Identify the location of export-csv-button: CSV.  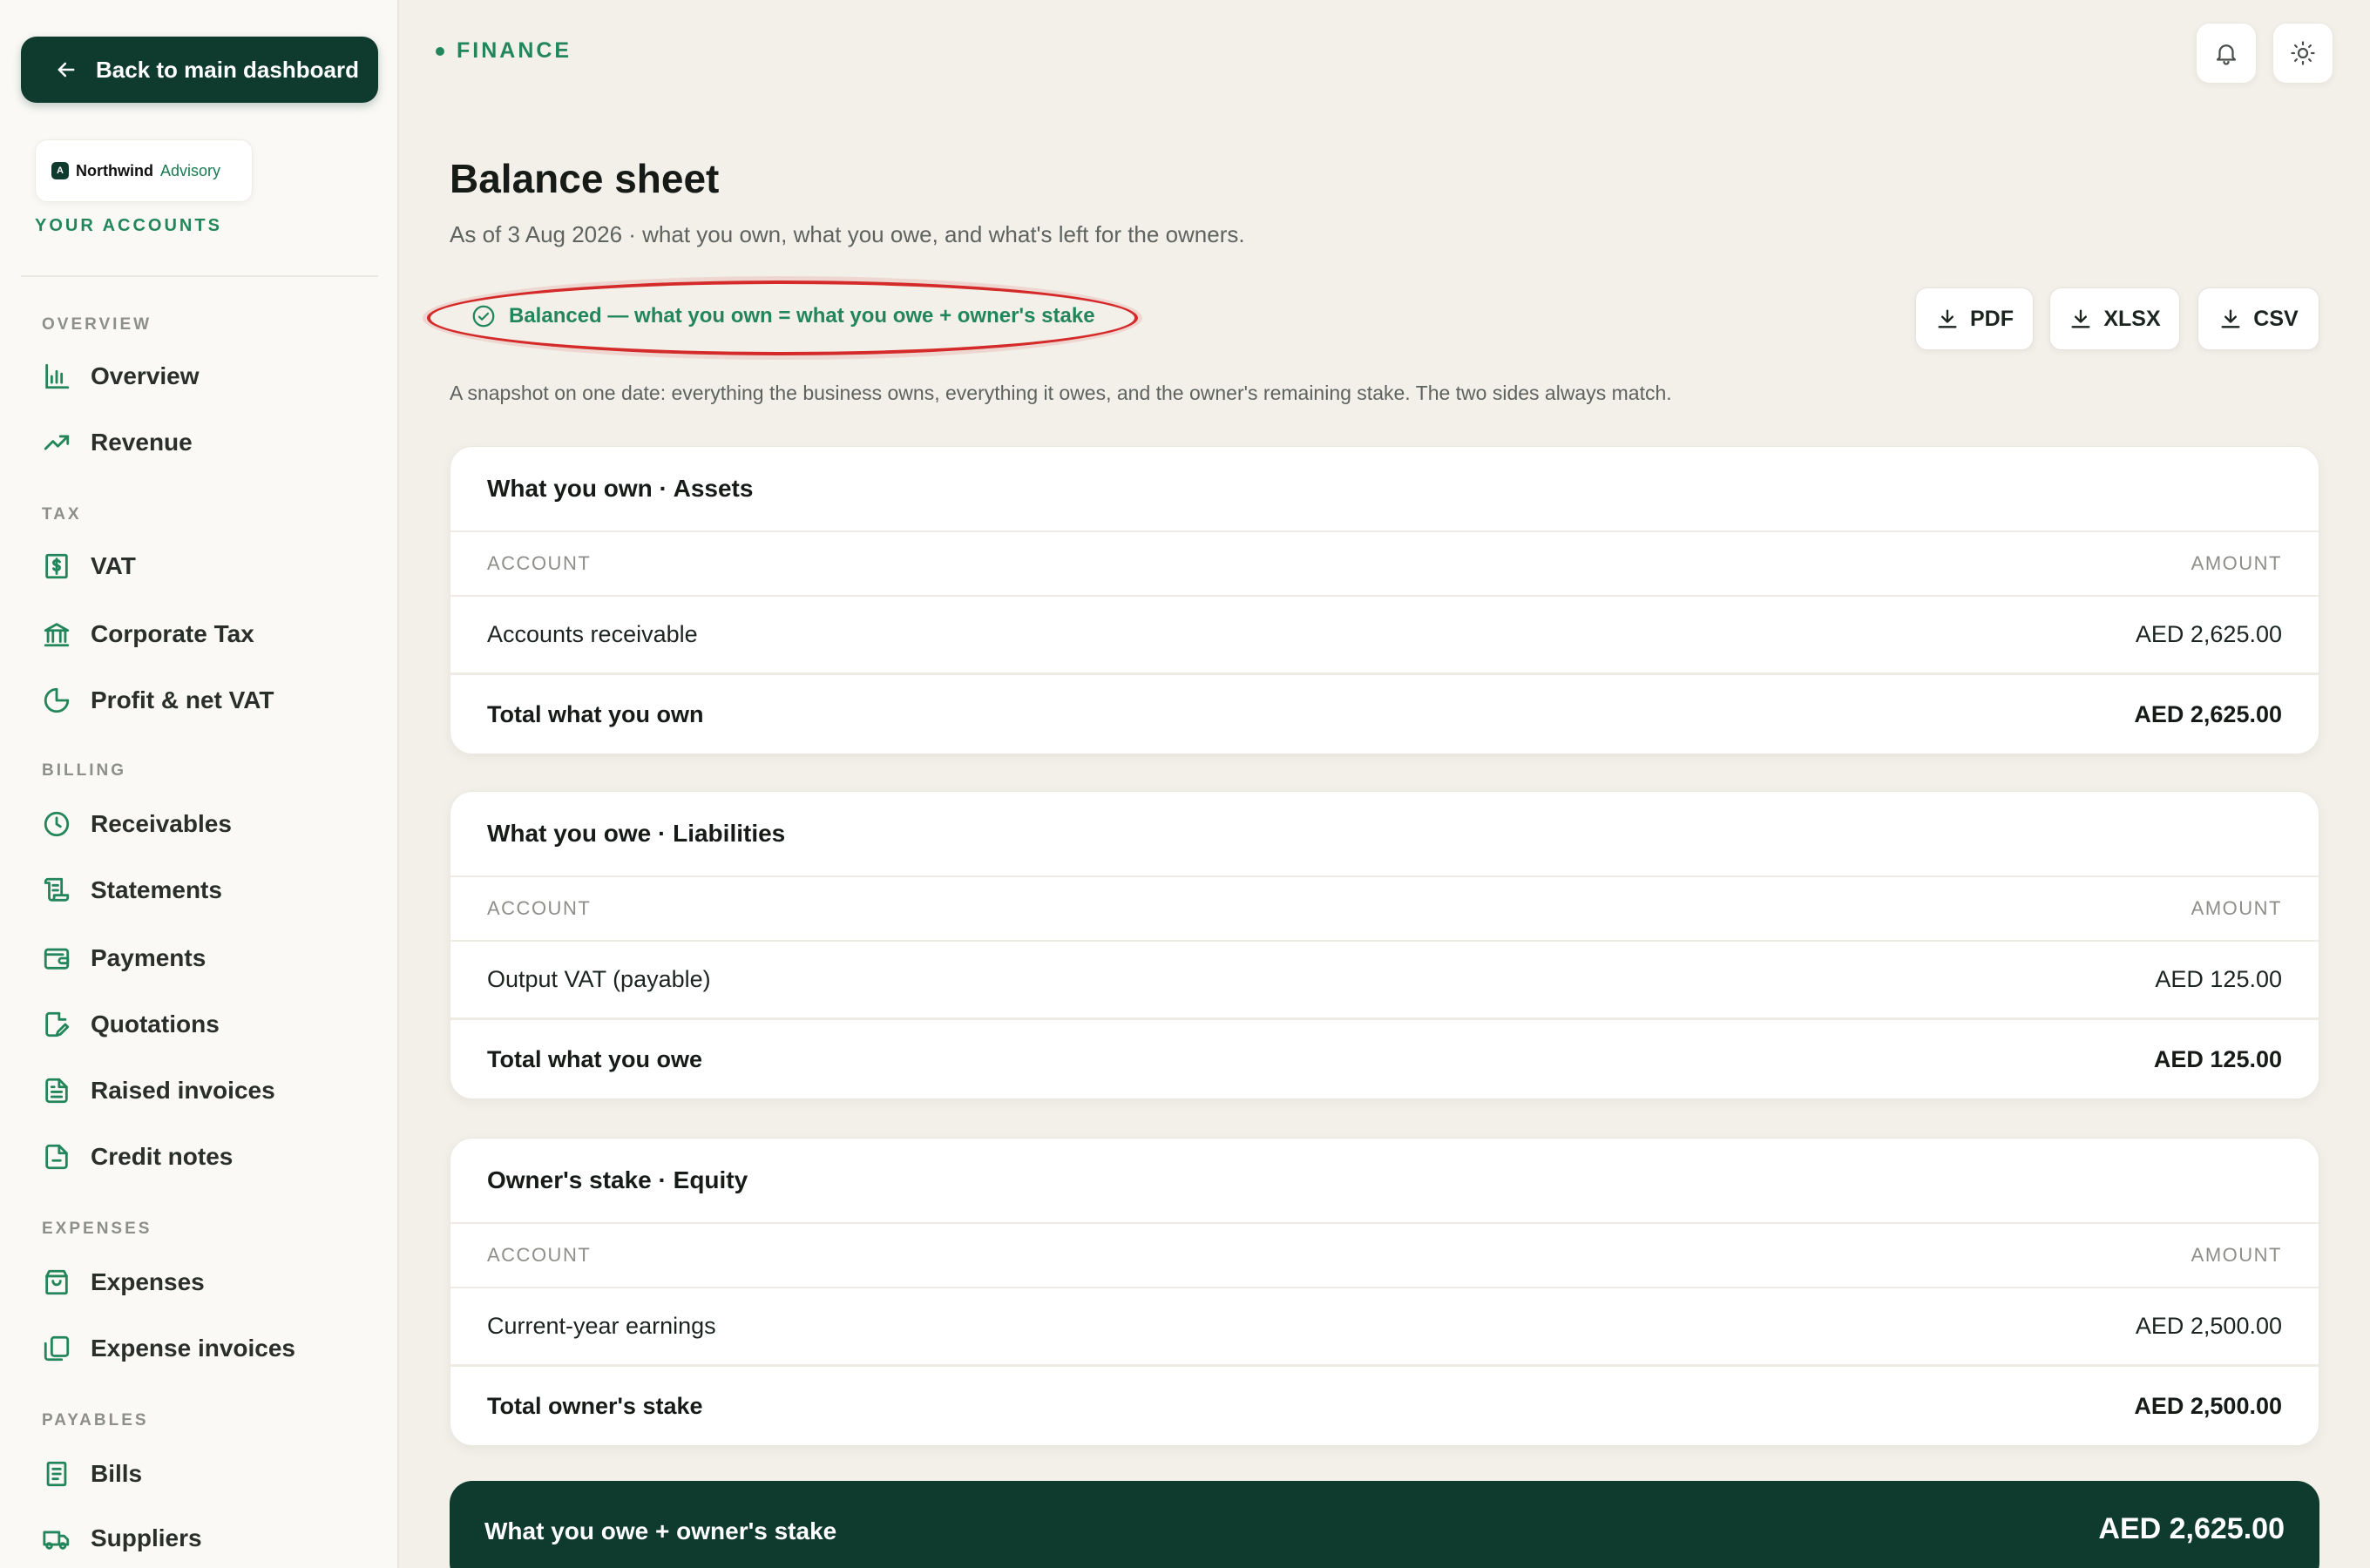
(2258, 319).